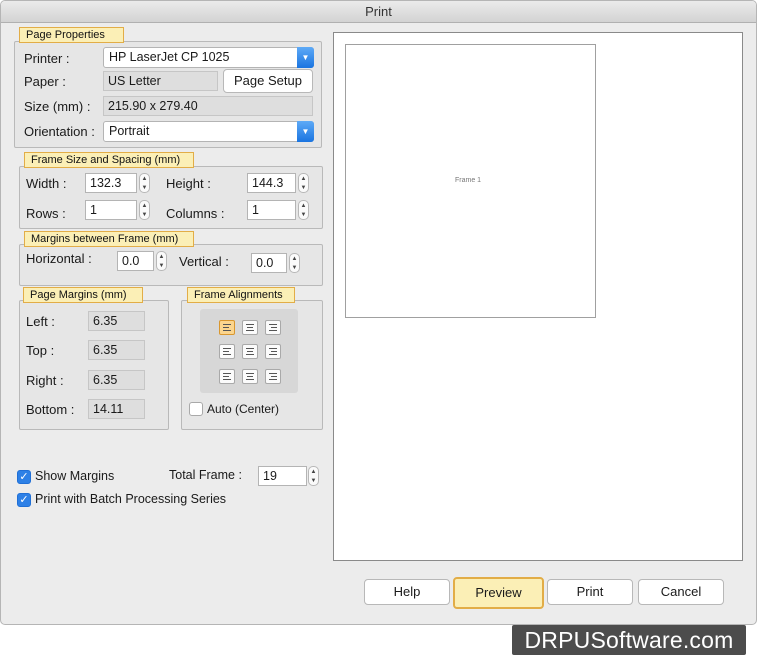 This screenshot has height=655, width=757. I want to click on align-top-right-icon, so click(273, 327).